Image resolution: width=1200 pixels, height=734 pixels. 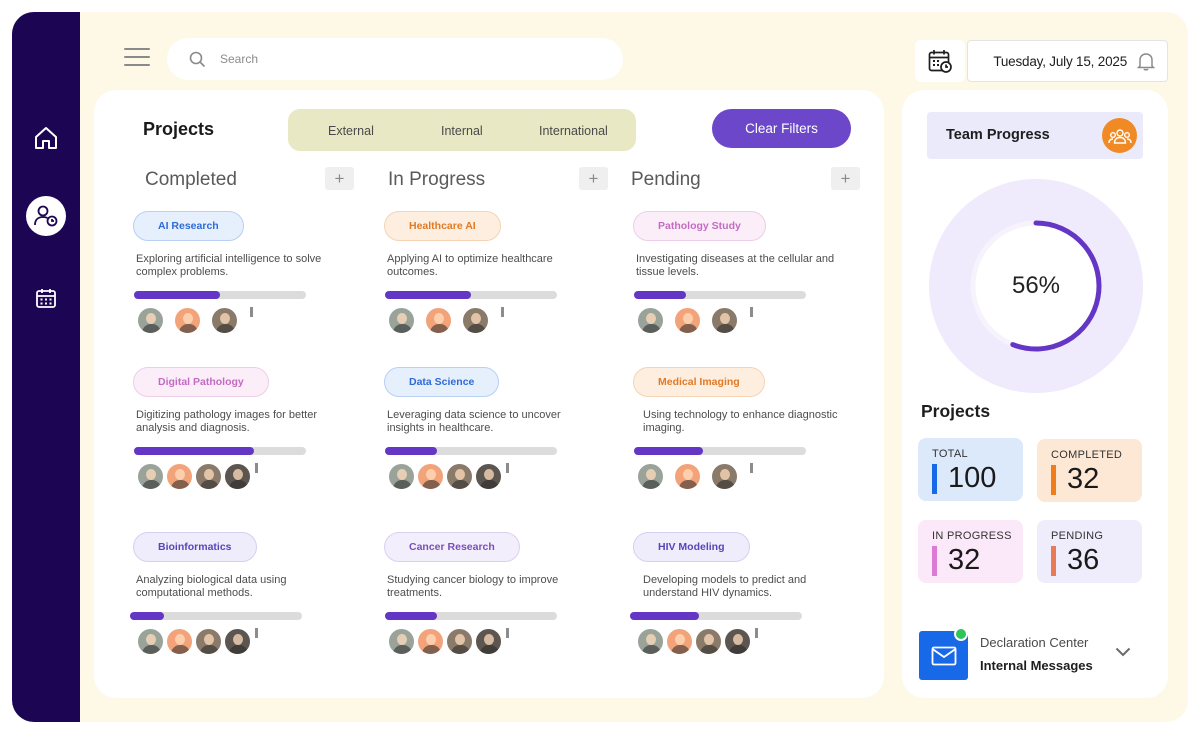 What do you see at coordinates (781, 128) in the screenshot?
I see `clear-filters-button: Clear Filters` at bounding box center [781, 128].